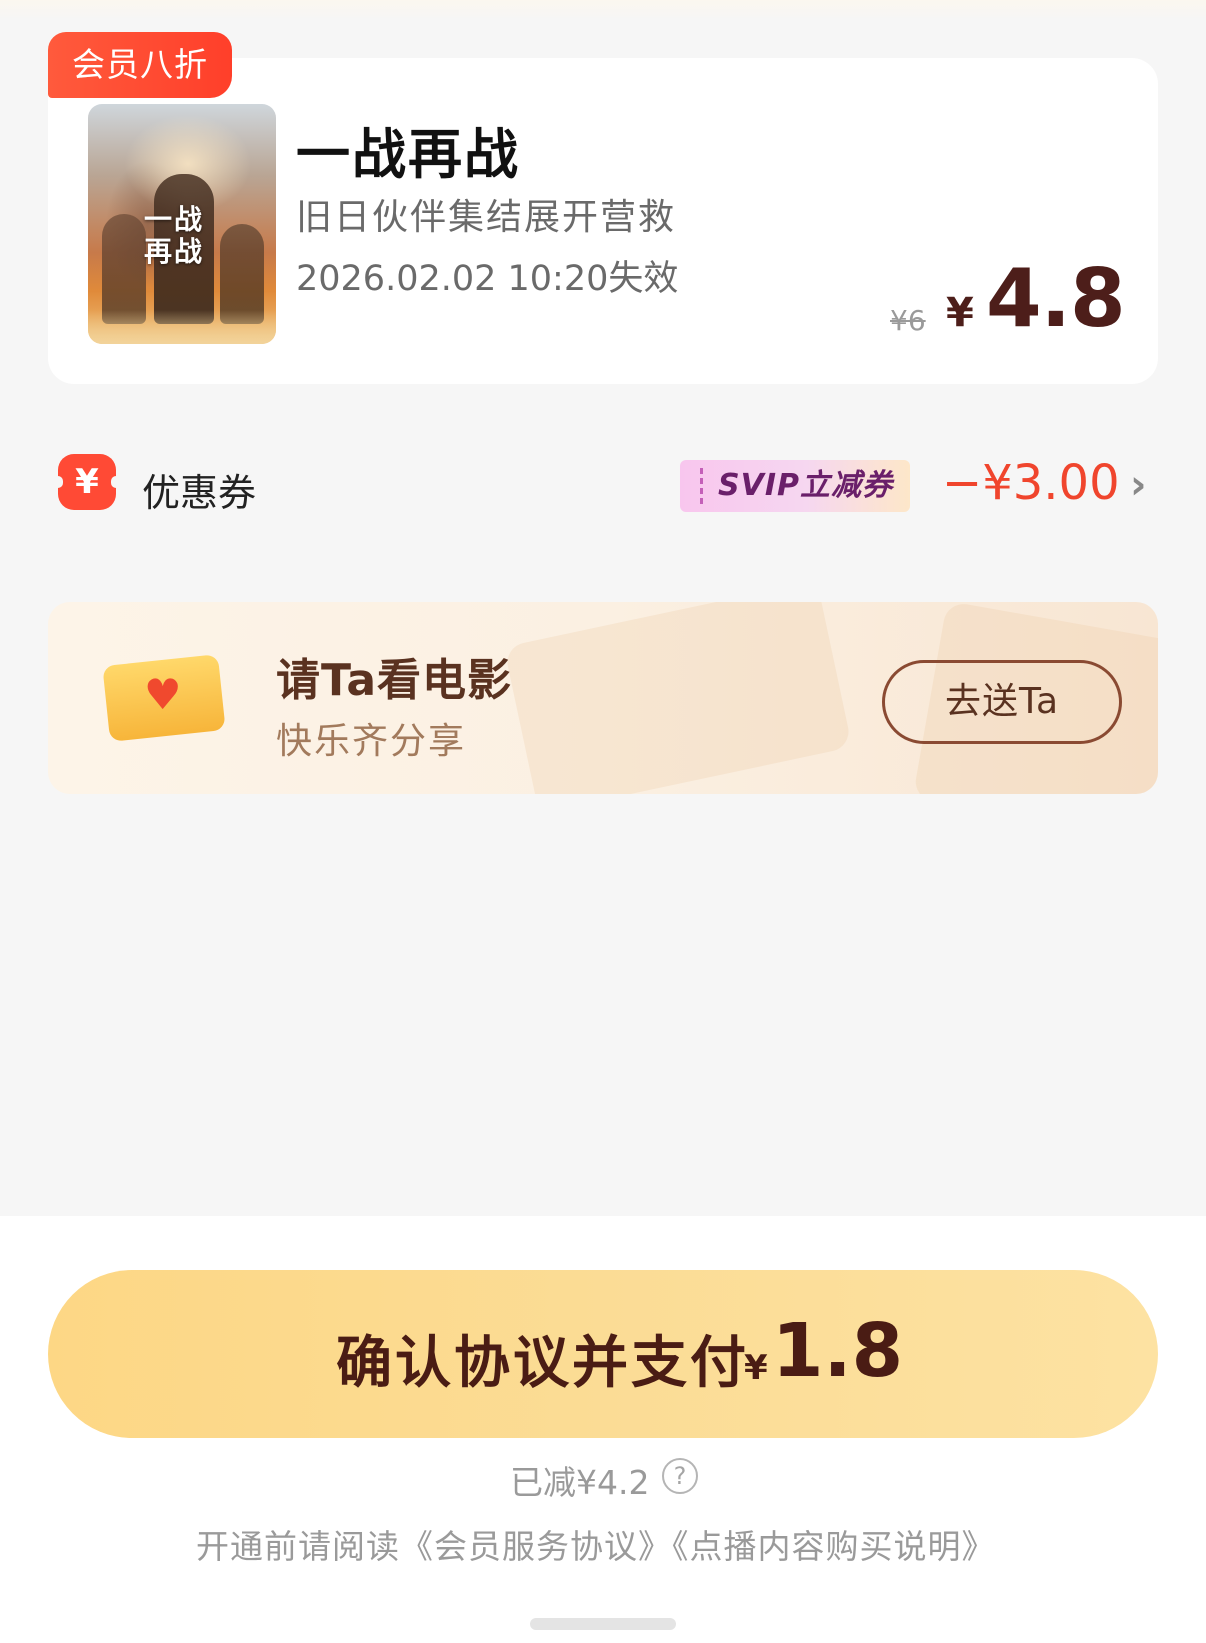 This screenshot has width=1206, height=1643. What do you see at coordinates (960, 313) in the screenshot?
I see `price-currency: ¥` at bounding box center [960, 313].